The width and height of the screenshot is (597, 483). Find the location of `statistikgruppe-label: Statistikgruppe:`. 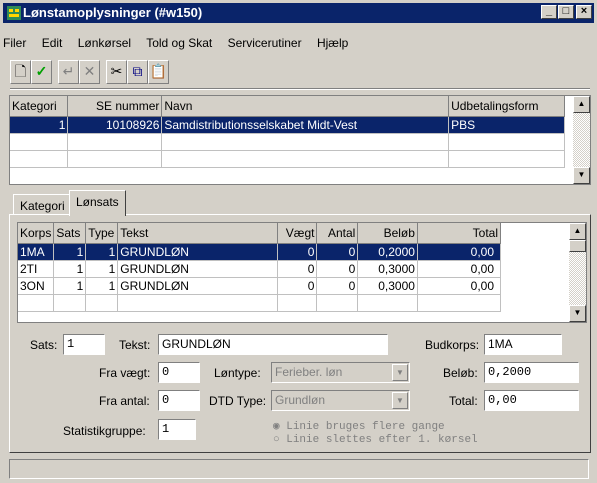

statistikgruppe-label: Statistikgruppe: is located at coordinates (104, 431).